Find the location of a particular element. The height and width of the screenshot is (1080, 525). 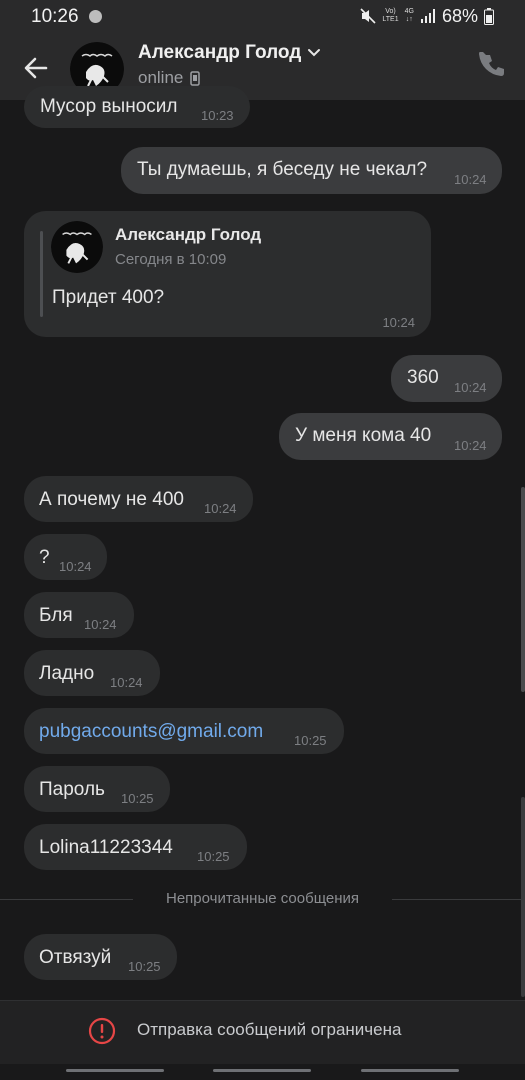

message-bubble: pubgaccounts@gmail.com 10:25 is located at coordinates (184, 731).